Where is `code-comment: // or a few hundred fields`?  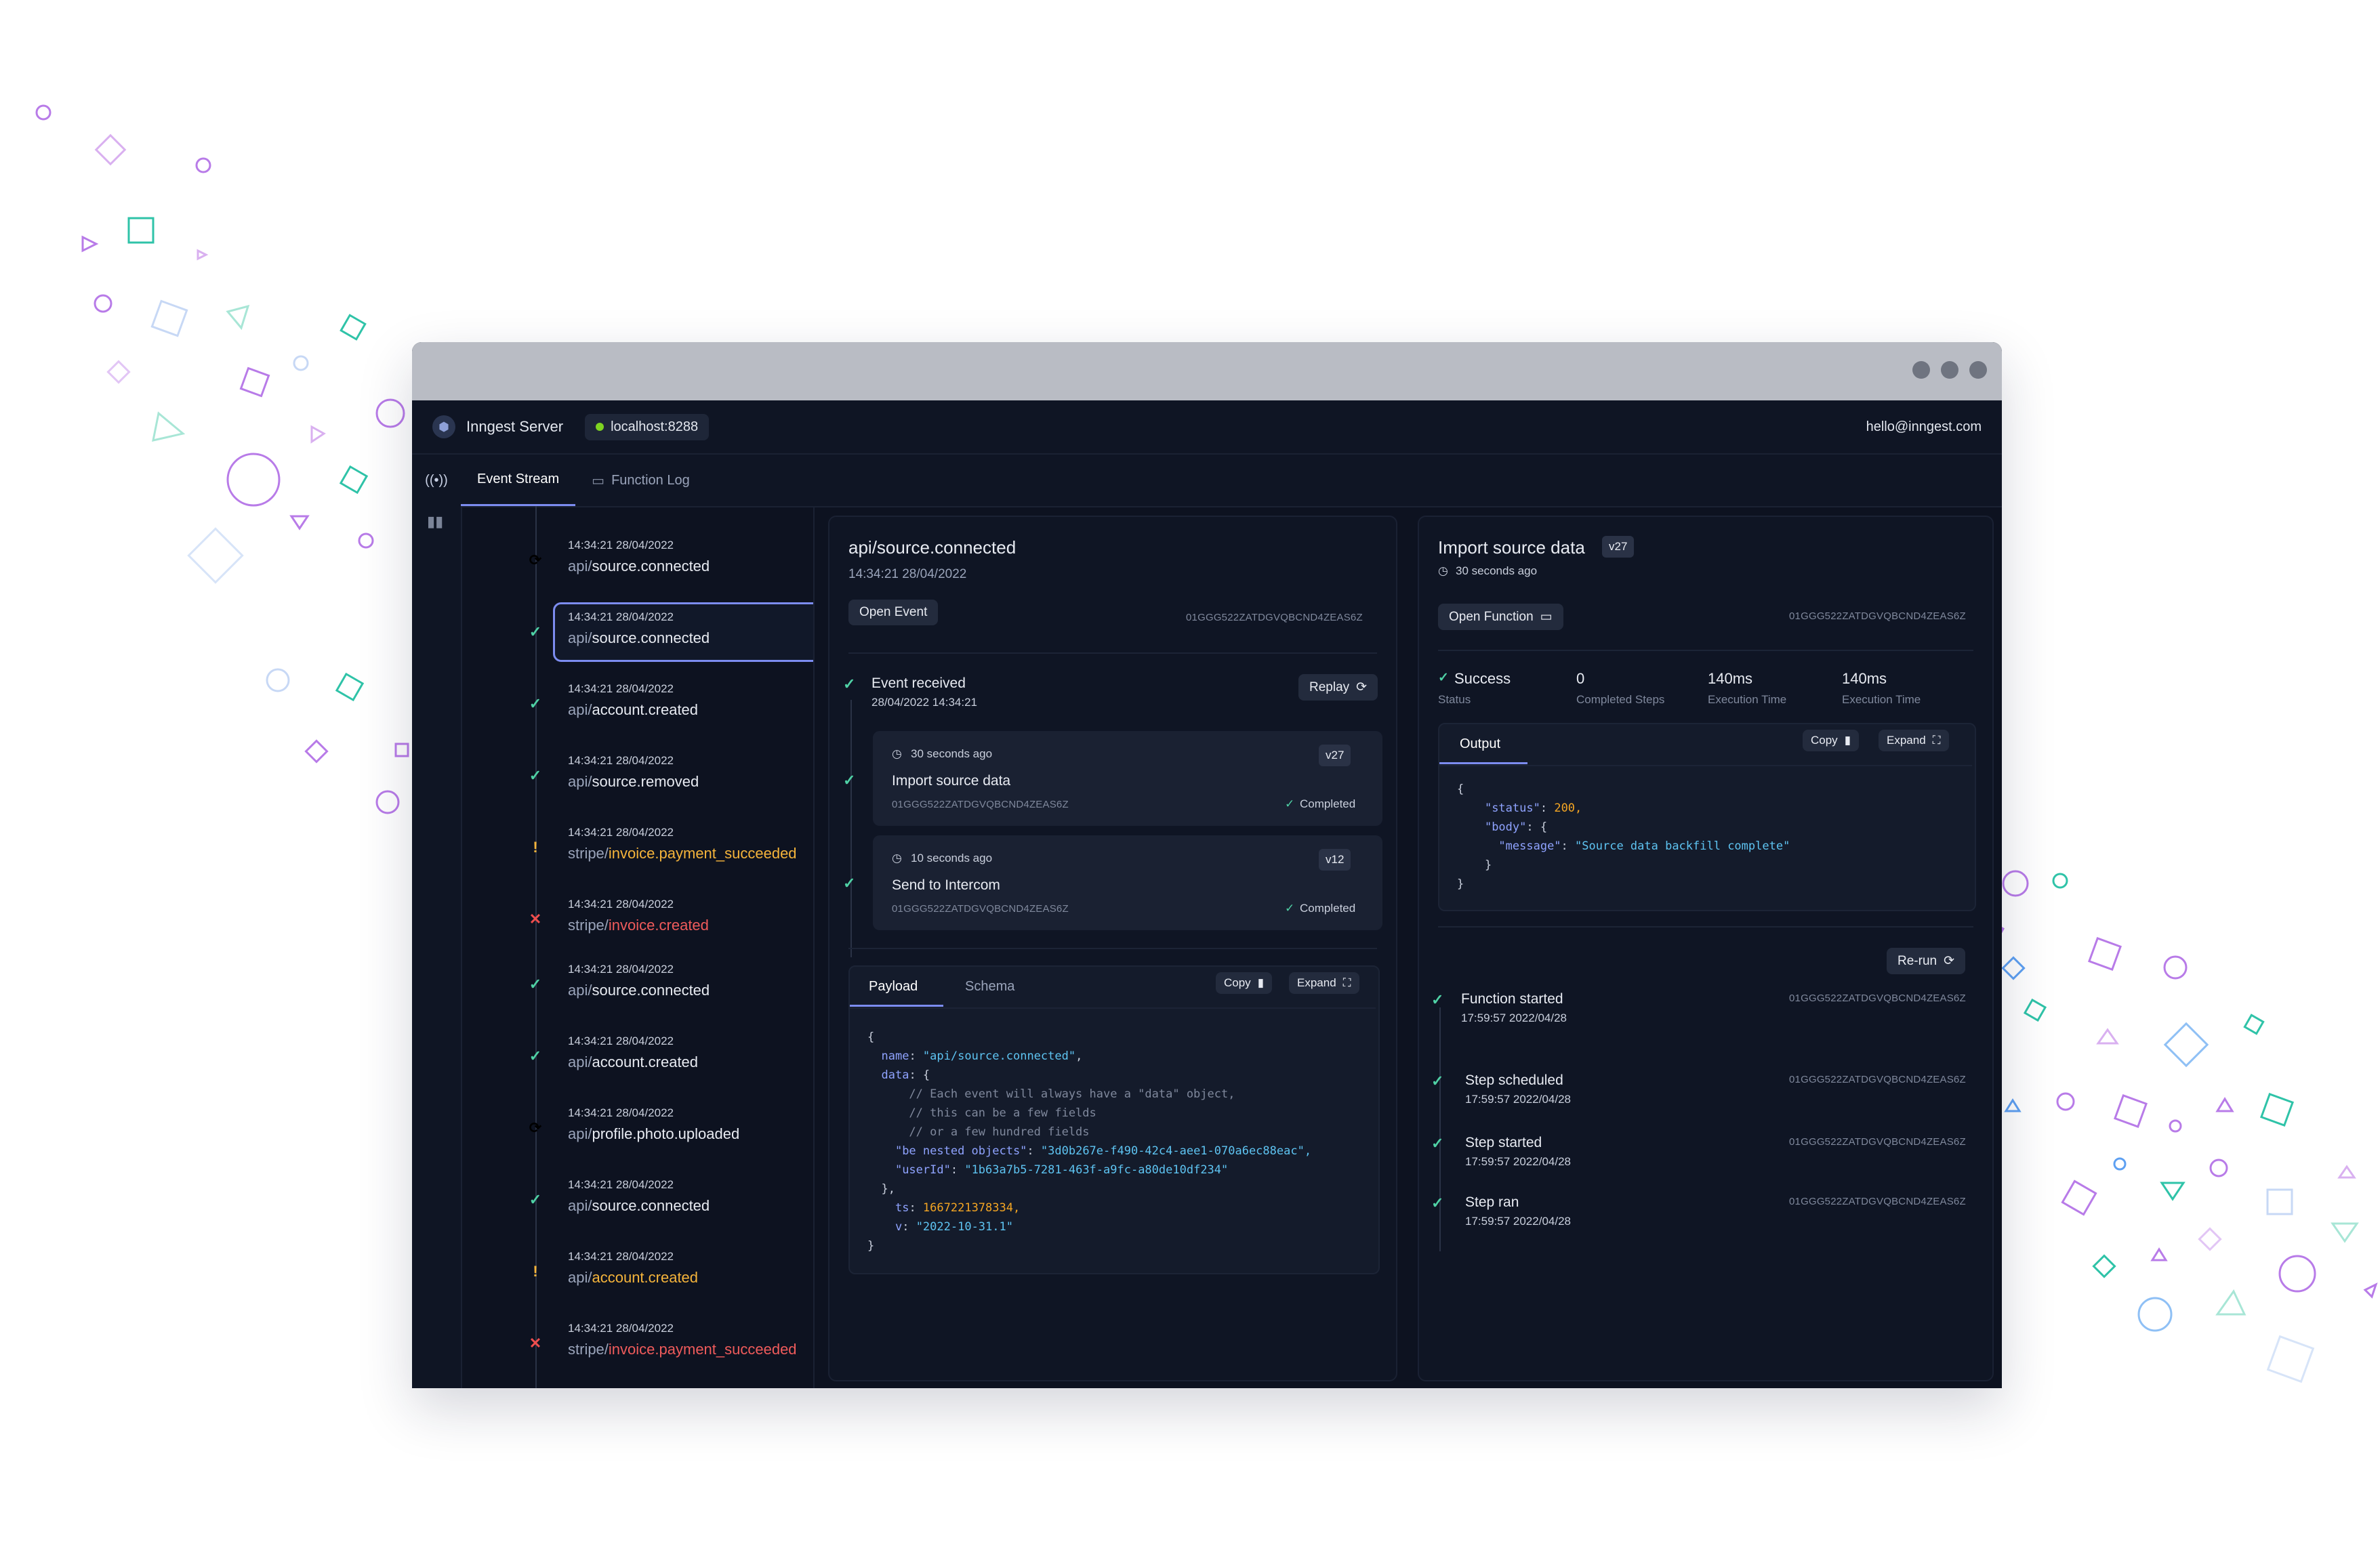
code-comment: // or a few hundred fields is located at coordinates (1000, 1132).